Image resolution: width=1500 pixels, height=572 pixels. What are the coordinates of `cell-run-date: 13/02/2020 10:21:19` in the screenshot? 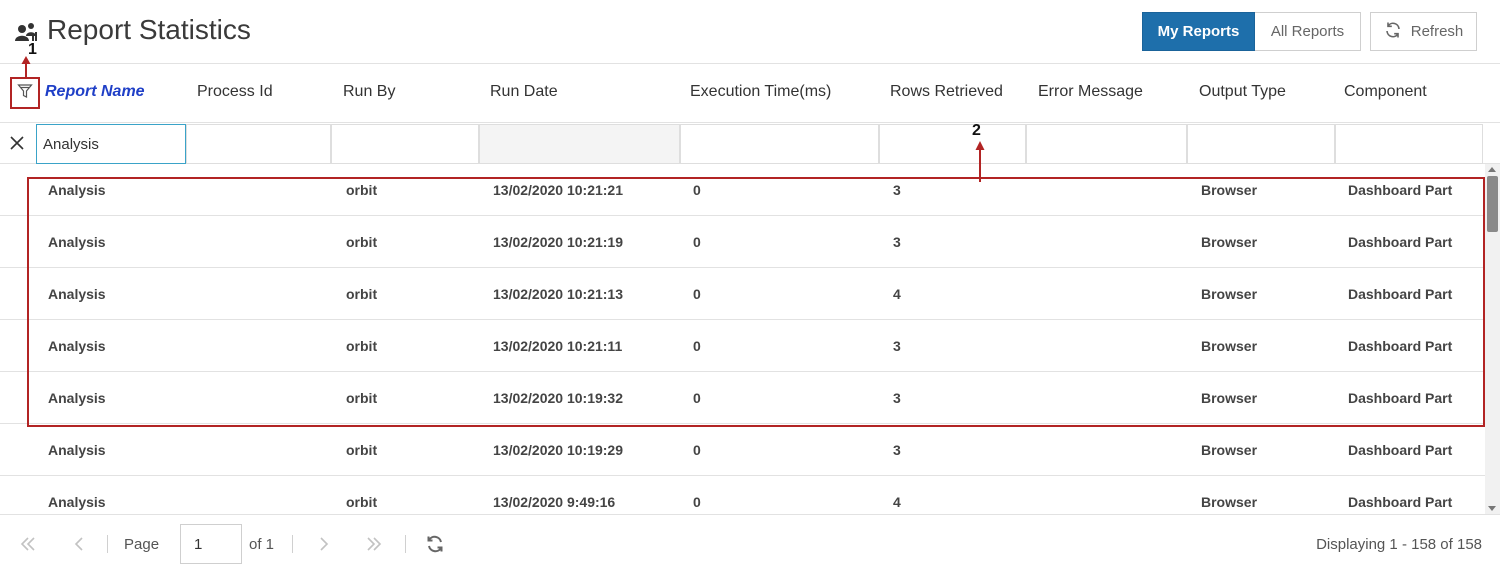 It's located at (558, 242).